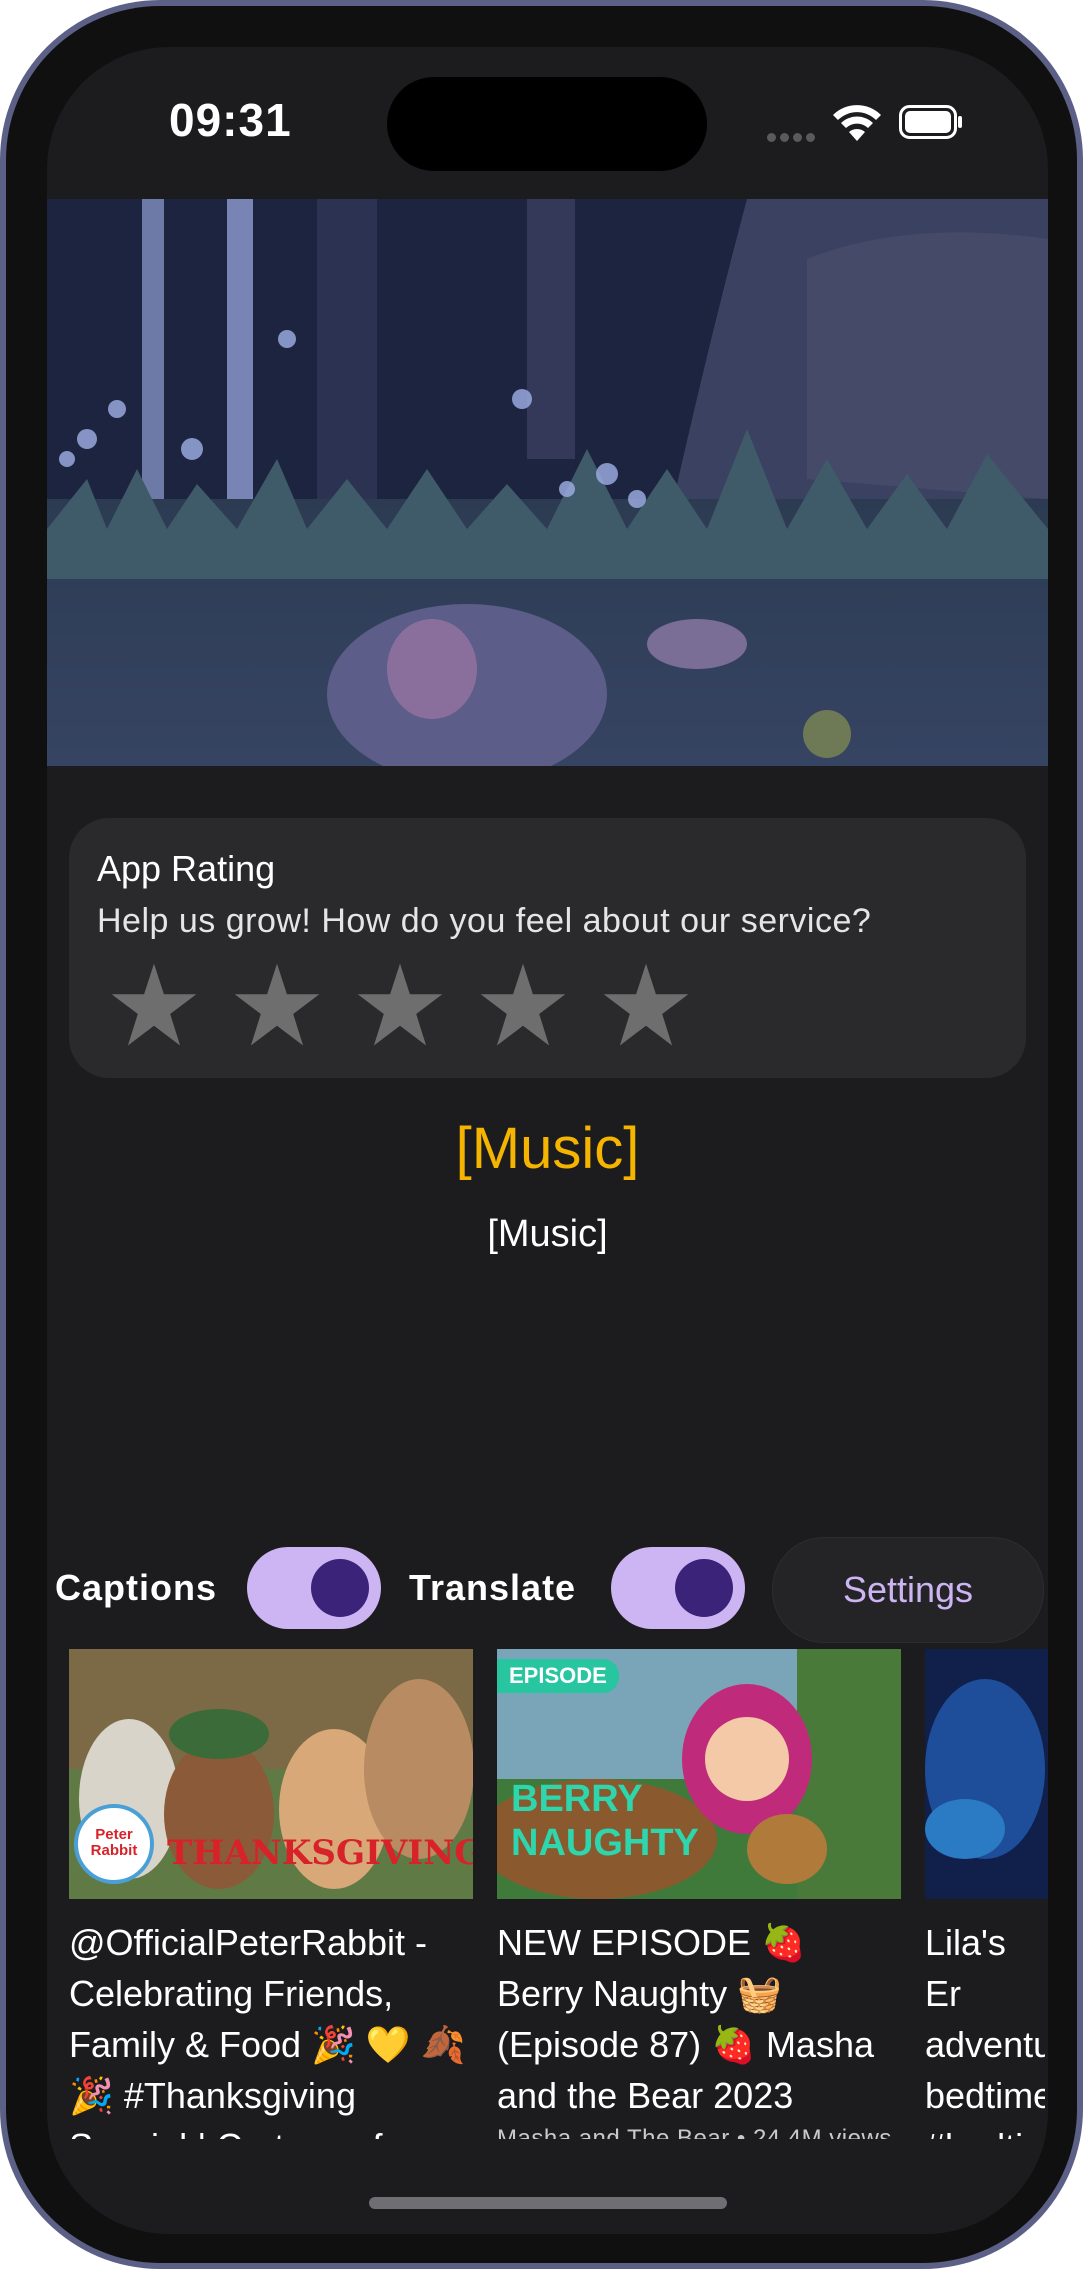 The width and height of the screenshot is (1083, 2269). What do you see at coordinates (400, 1005) in the screenshot?
I see `star-3-icon` at bounding box center [400, 1005].